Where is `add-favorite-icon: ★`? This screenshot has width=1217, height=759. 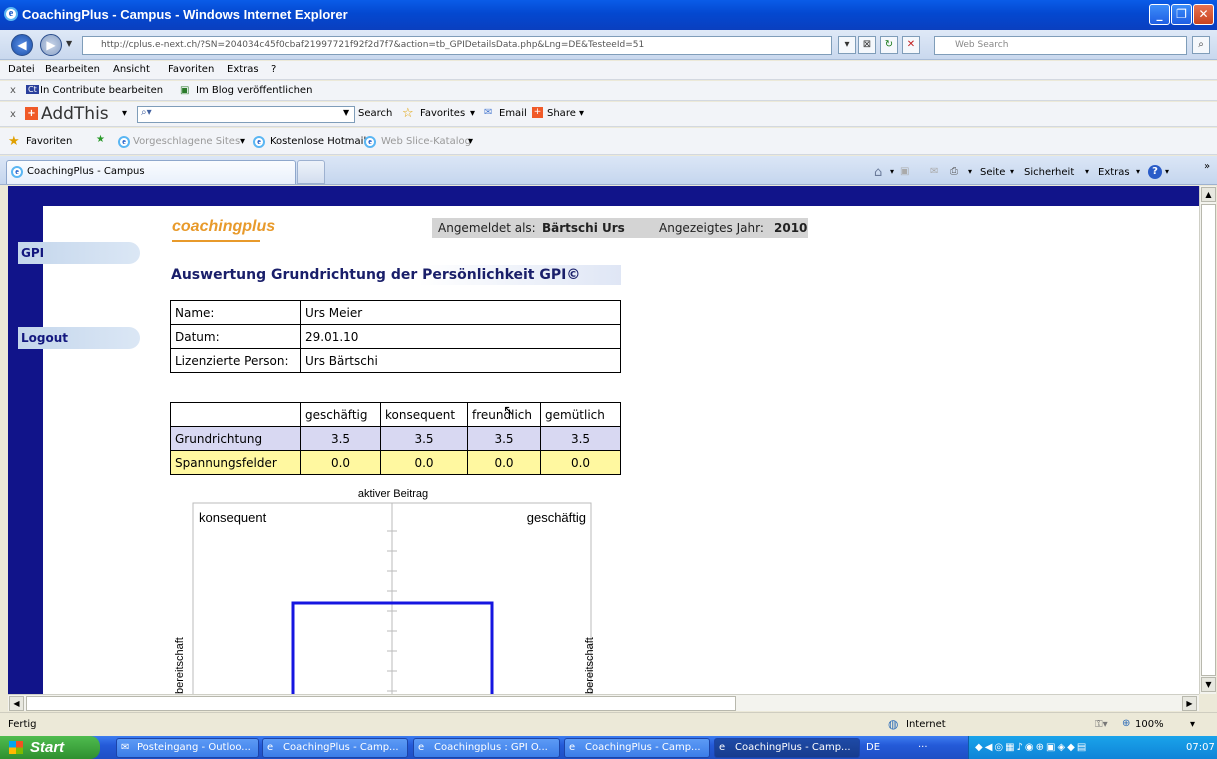
add-favorite-icon: ★ is located at coordinates (100, 139).